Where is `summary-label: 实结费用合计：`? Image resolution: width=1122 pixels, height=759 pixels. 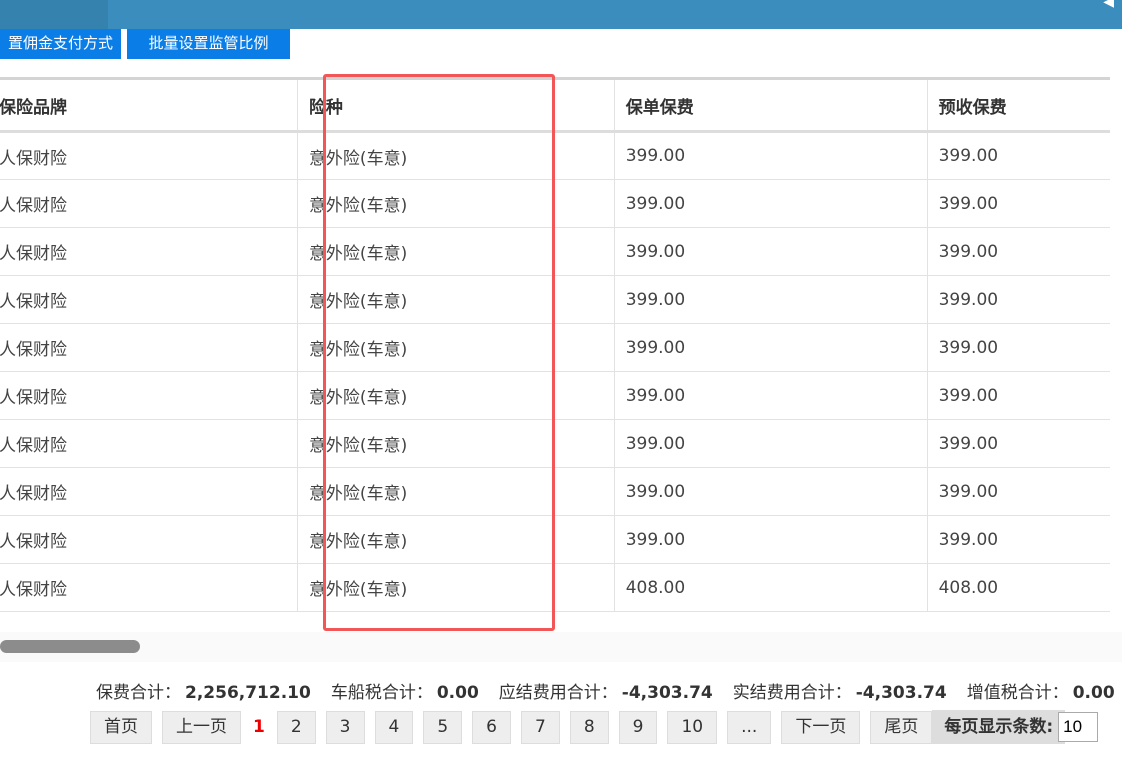
summary-label: 实结费用合计： is located at coordinates (792, 693).